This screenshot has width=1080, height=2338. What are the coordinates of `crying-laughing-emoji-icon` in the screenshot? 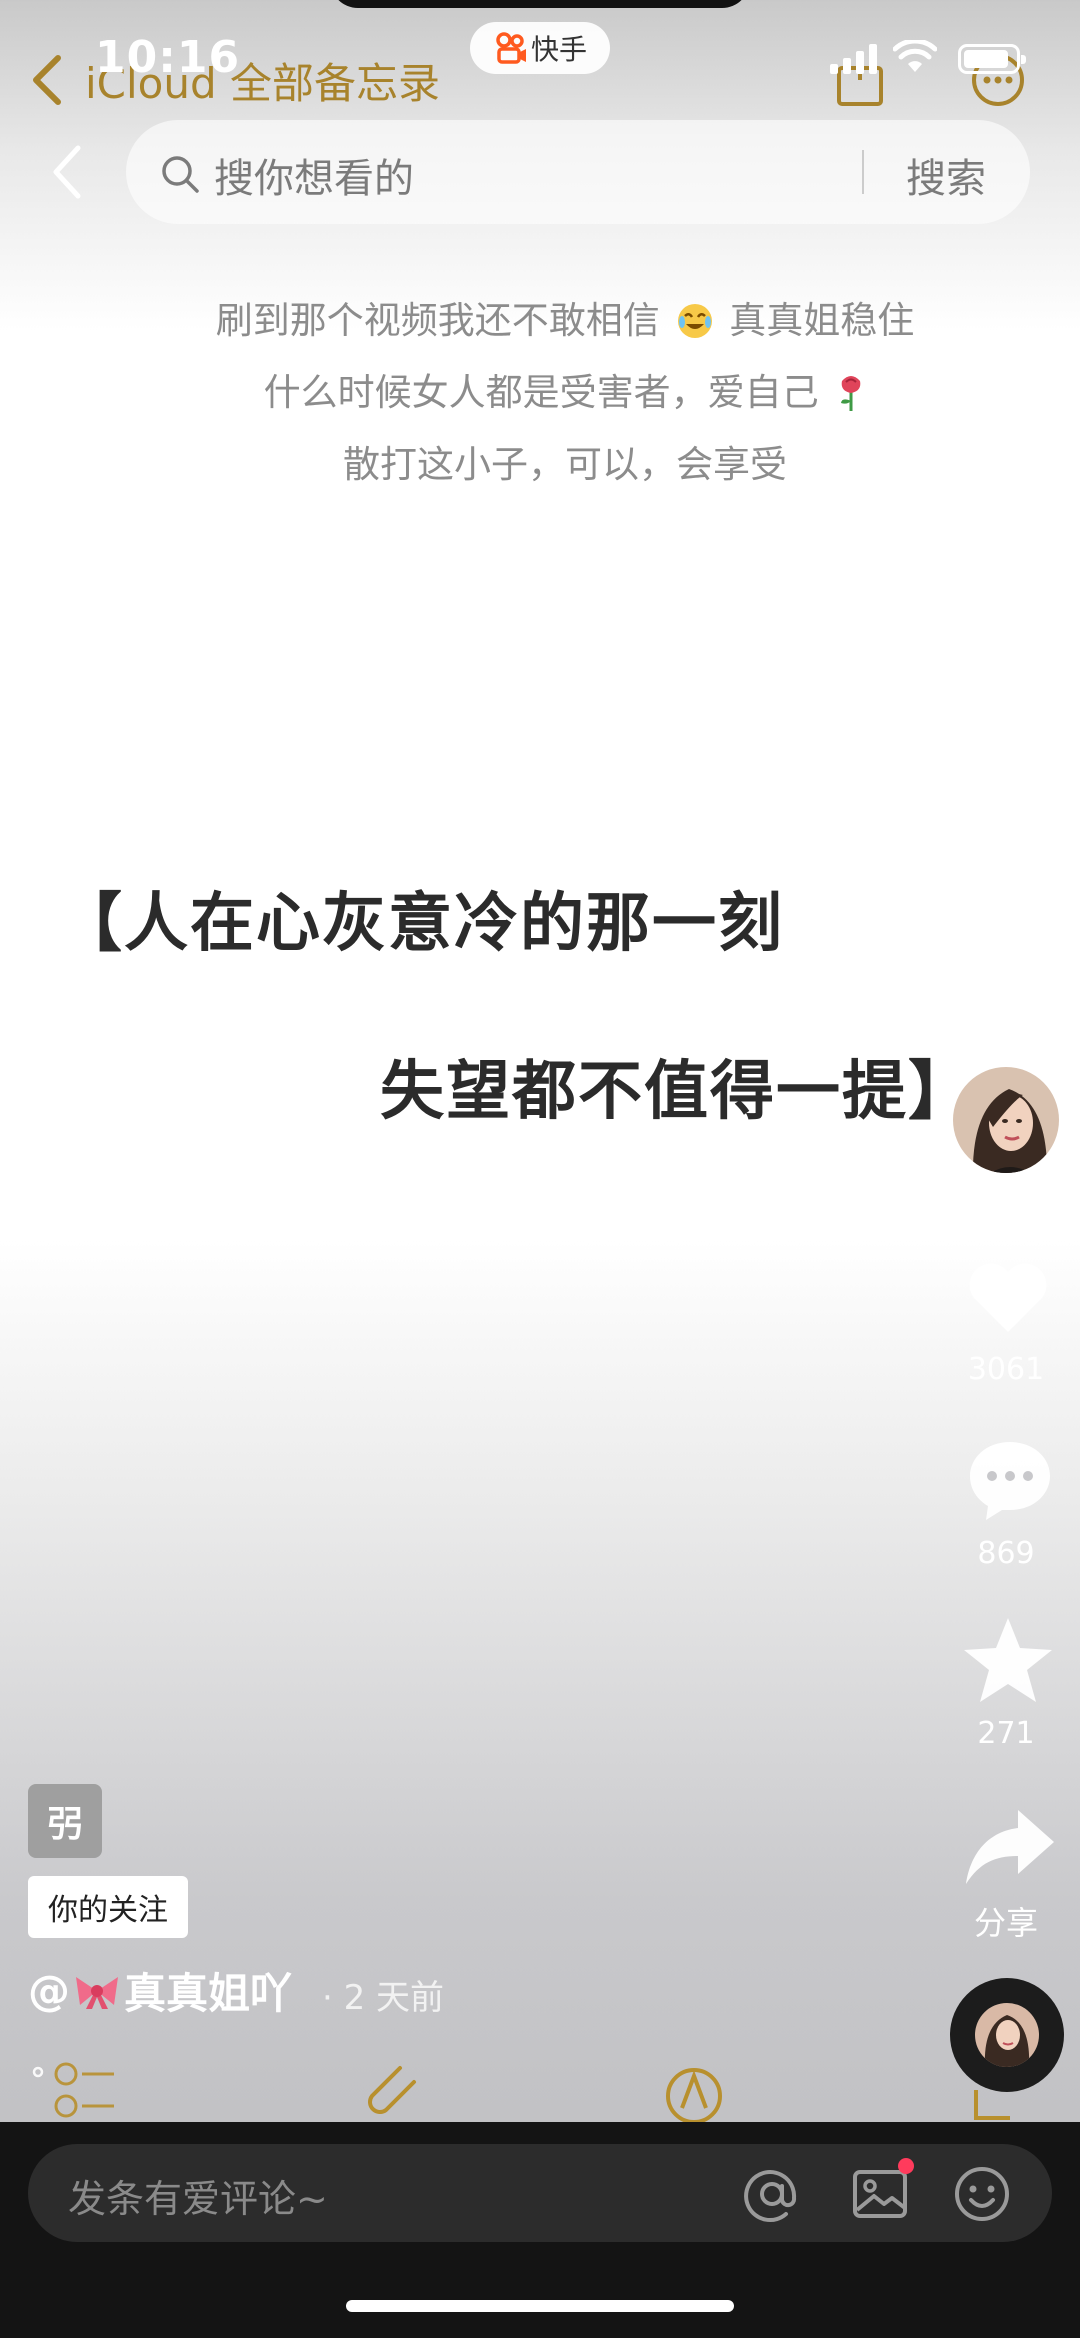 It's located at (694, 321).